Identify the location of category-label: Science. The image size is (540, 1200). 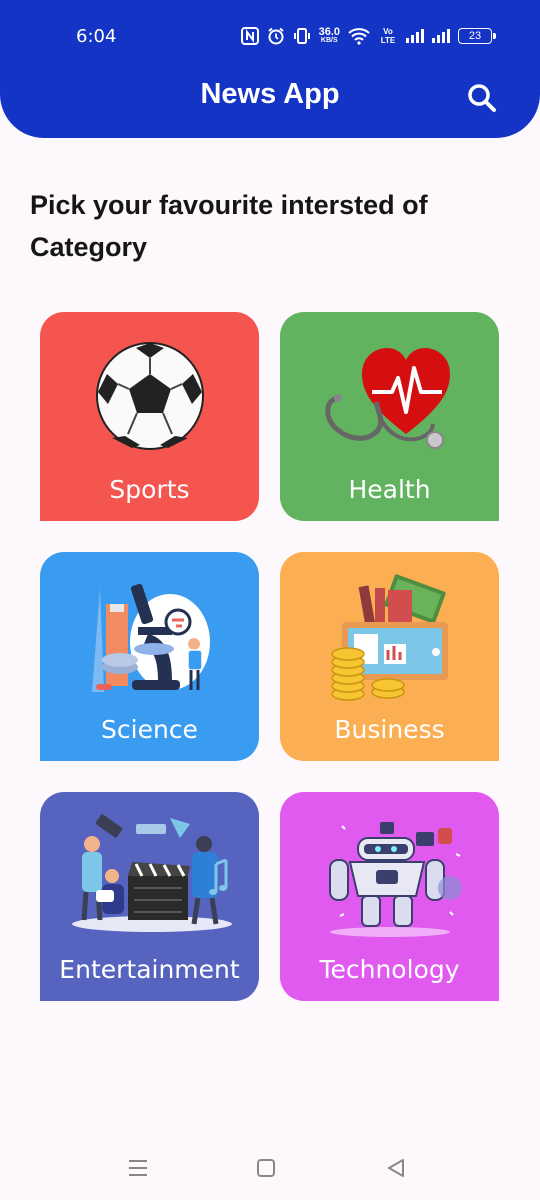
(149, 729).